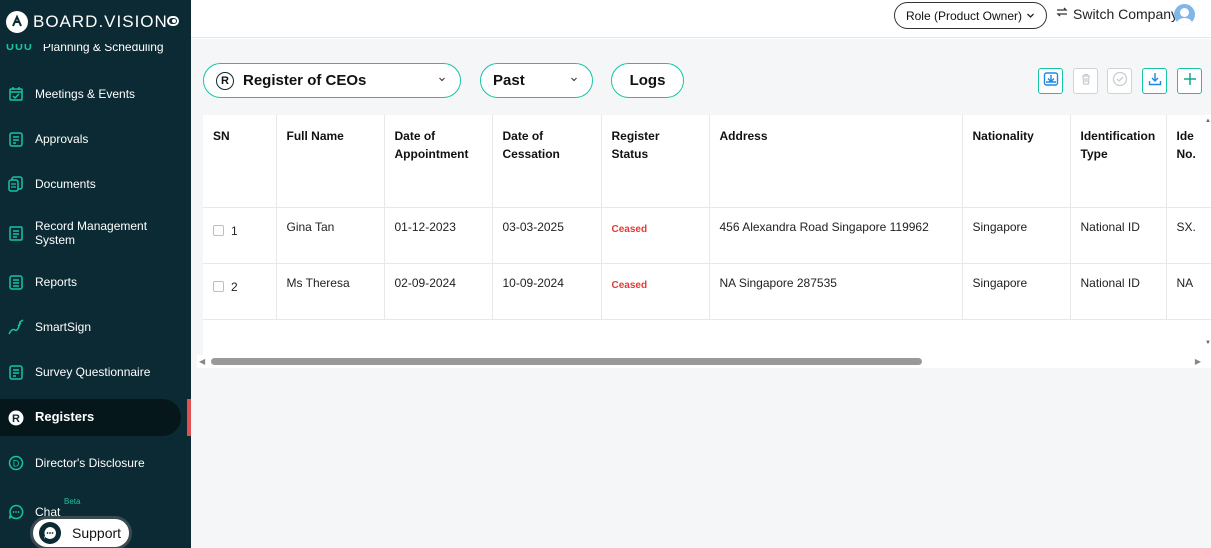 This screenshot has height=548, width=1211. I want to click on horizontal-scrollbar: ◀ ▶, so click(704, 361).